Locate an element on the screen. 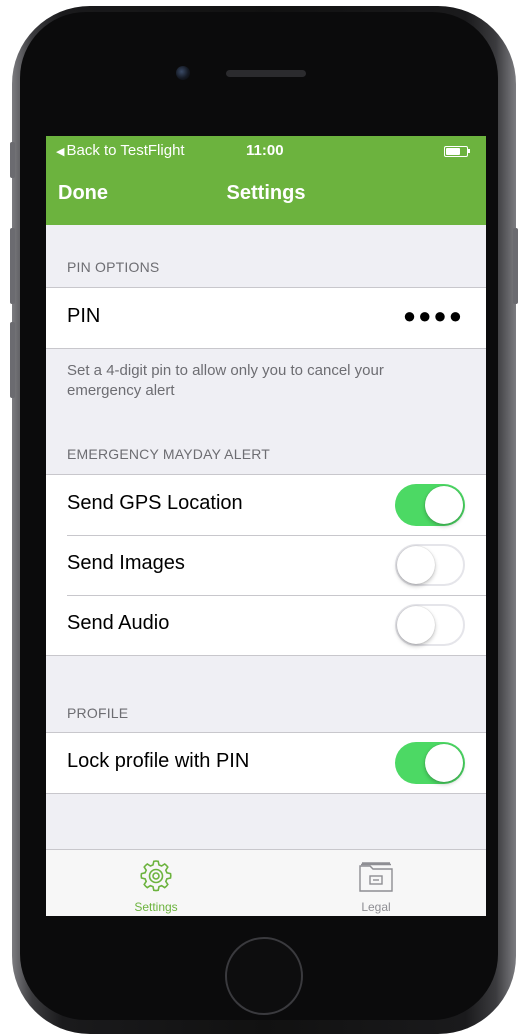 This screenshot has width=519, height=1036. page-title: Settings is located at coordinates (266, 193).